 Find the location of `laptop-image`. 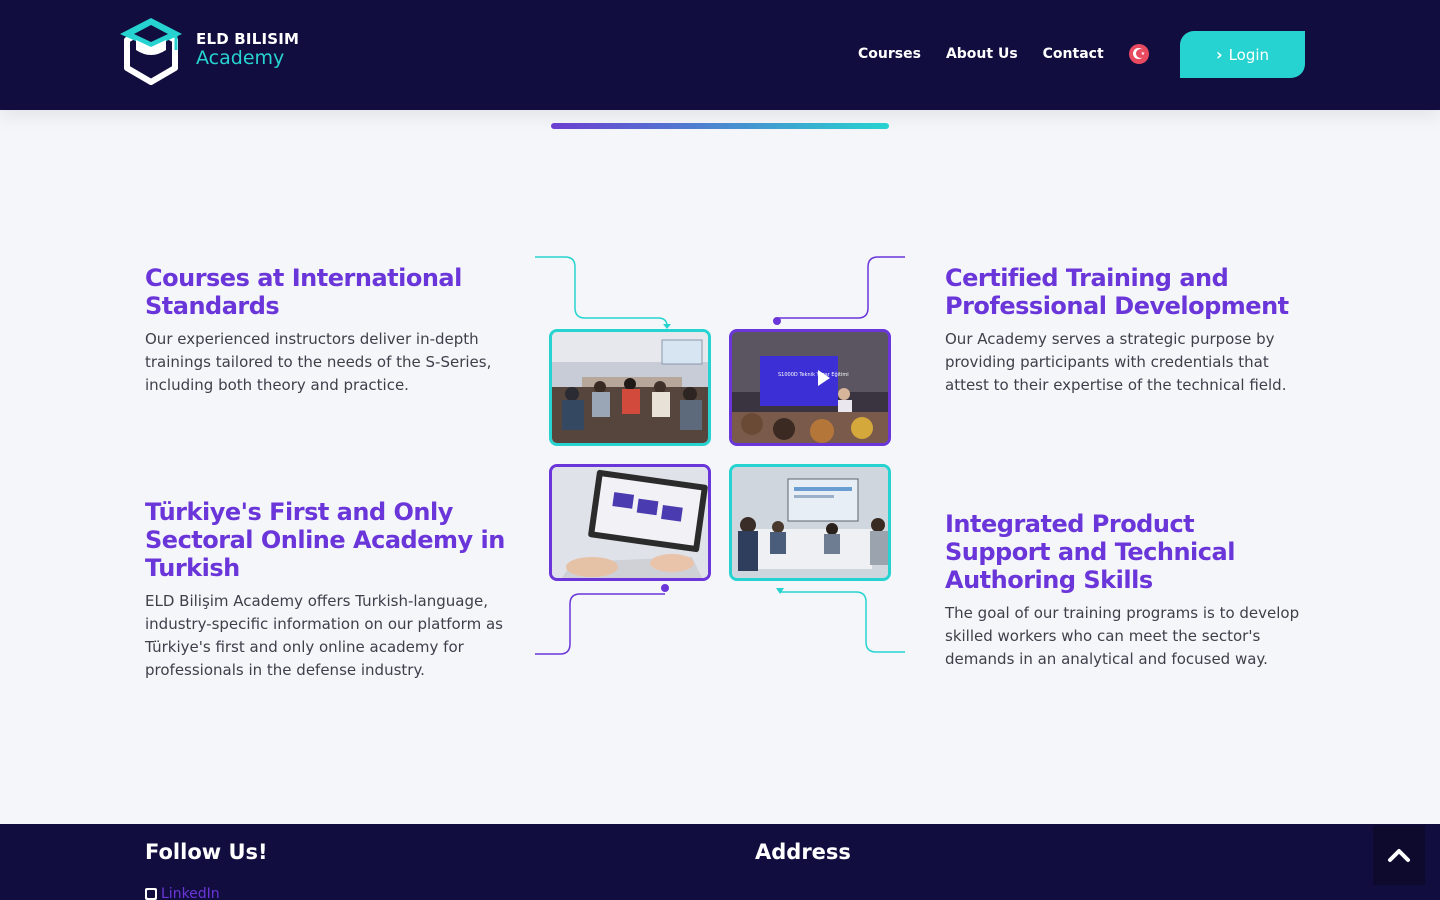

laptop-image is located at coordinates (630, 522).